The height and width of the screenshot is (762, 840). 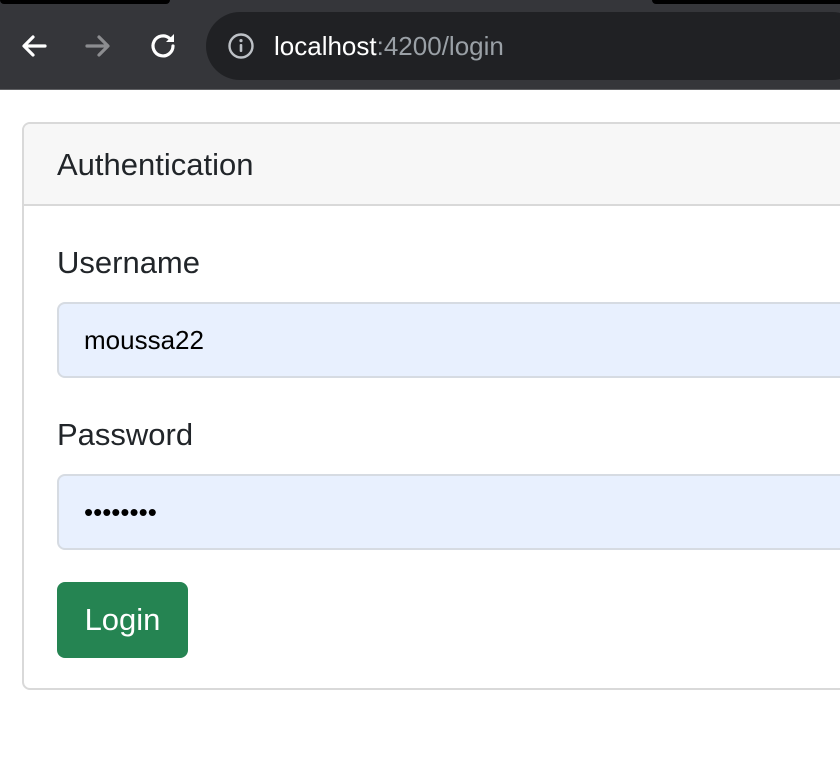 I want to click on username-label: Username, so click(x=128, y=262).